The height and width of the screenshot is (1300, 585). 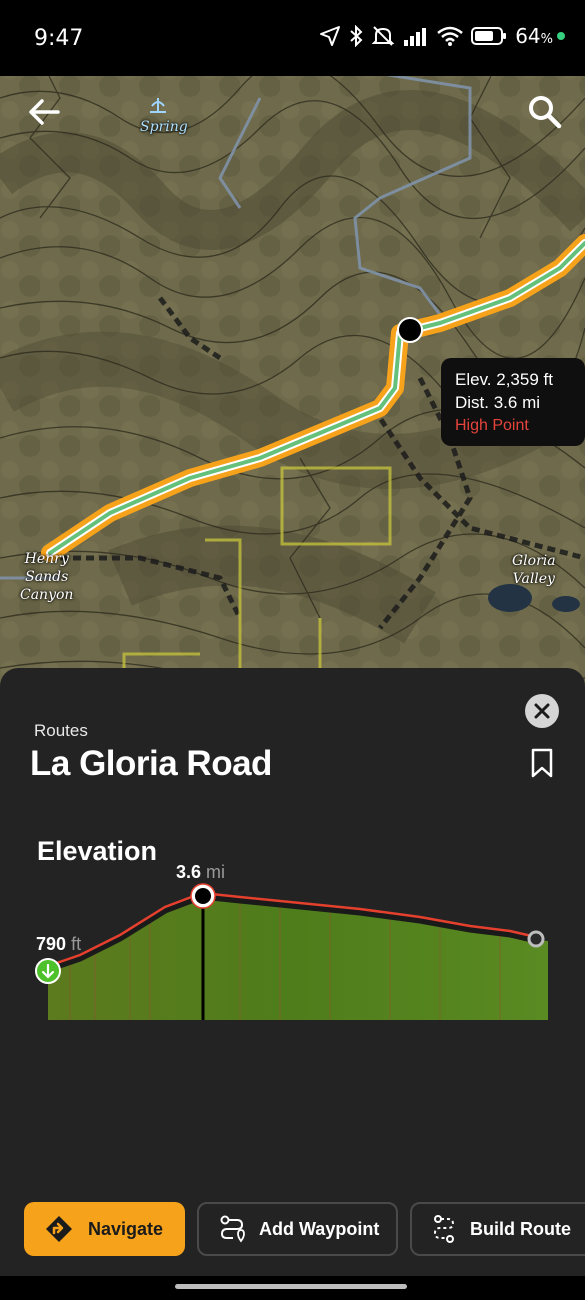 I want to click on add-waypoint-label: Add Waypoint, so click(x=319, y=1228).